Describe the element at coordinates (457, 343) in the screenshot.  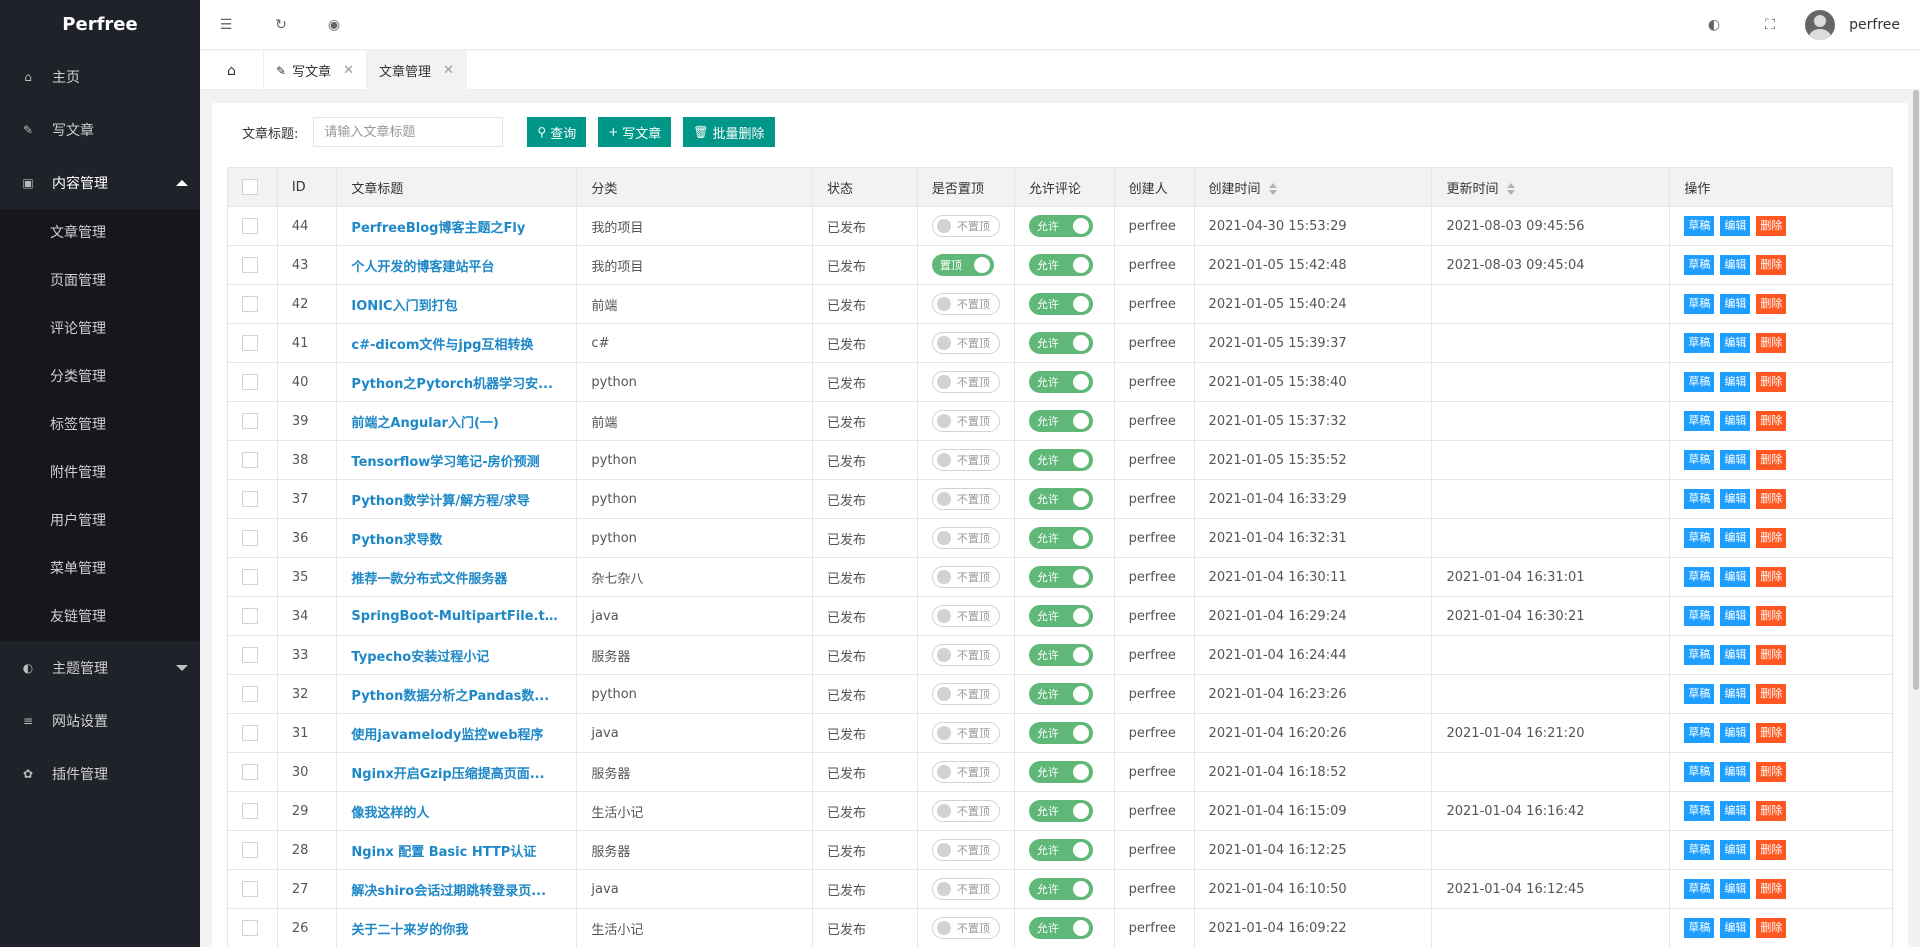
I see `title-link: c#-dicom文件与jpg互相转换` at that location.